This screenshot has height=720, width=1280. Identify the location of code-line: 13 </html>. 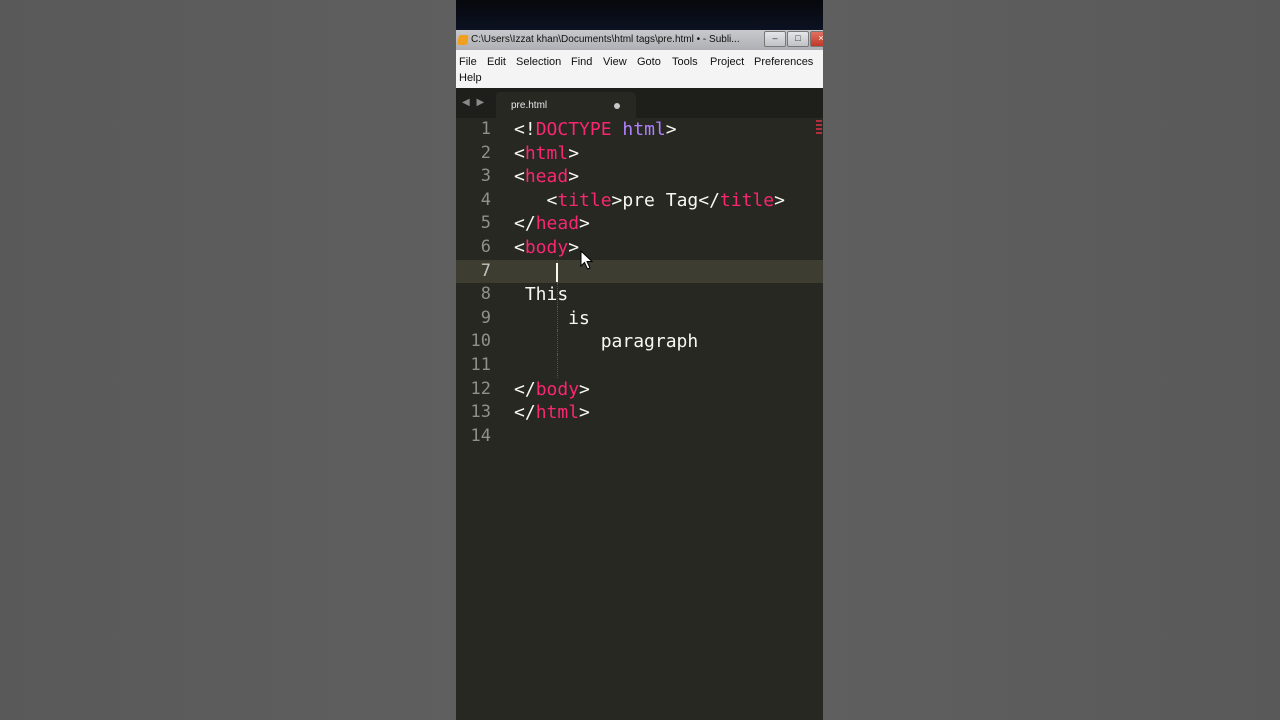
(639, 413).